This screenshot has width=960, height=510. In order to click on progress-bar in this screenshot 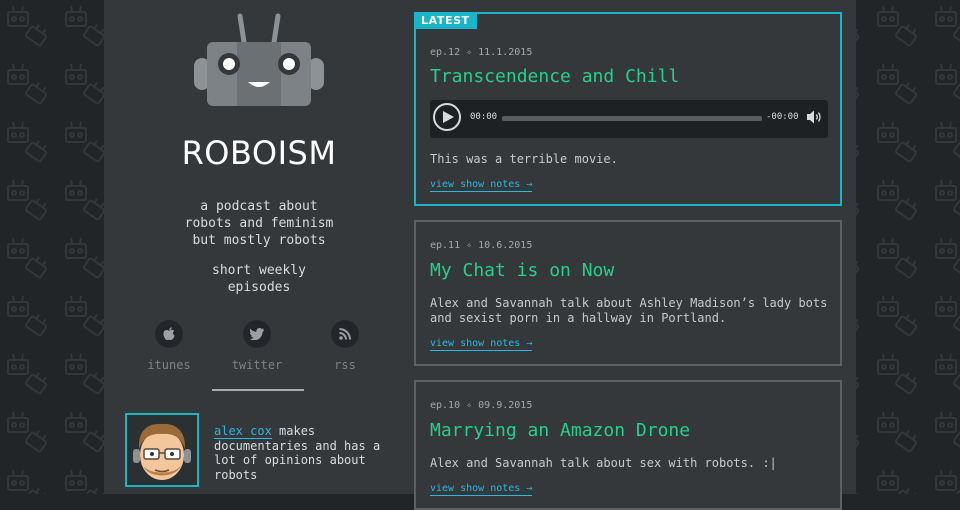, I will do `click(632, 118)`.